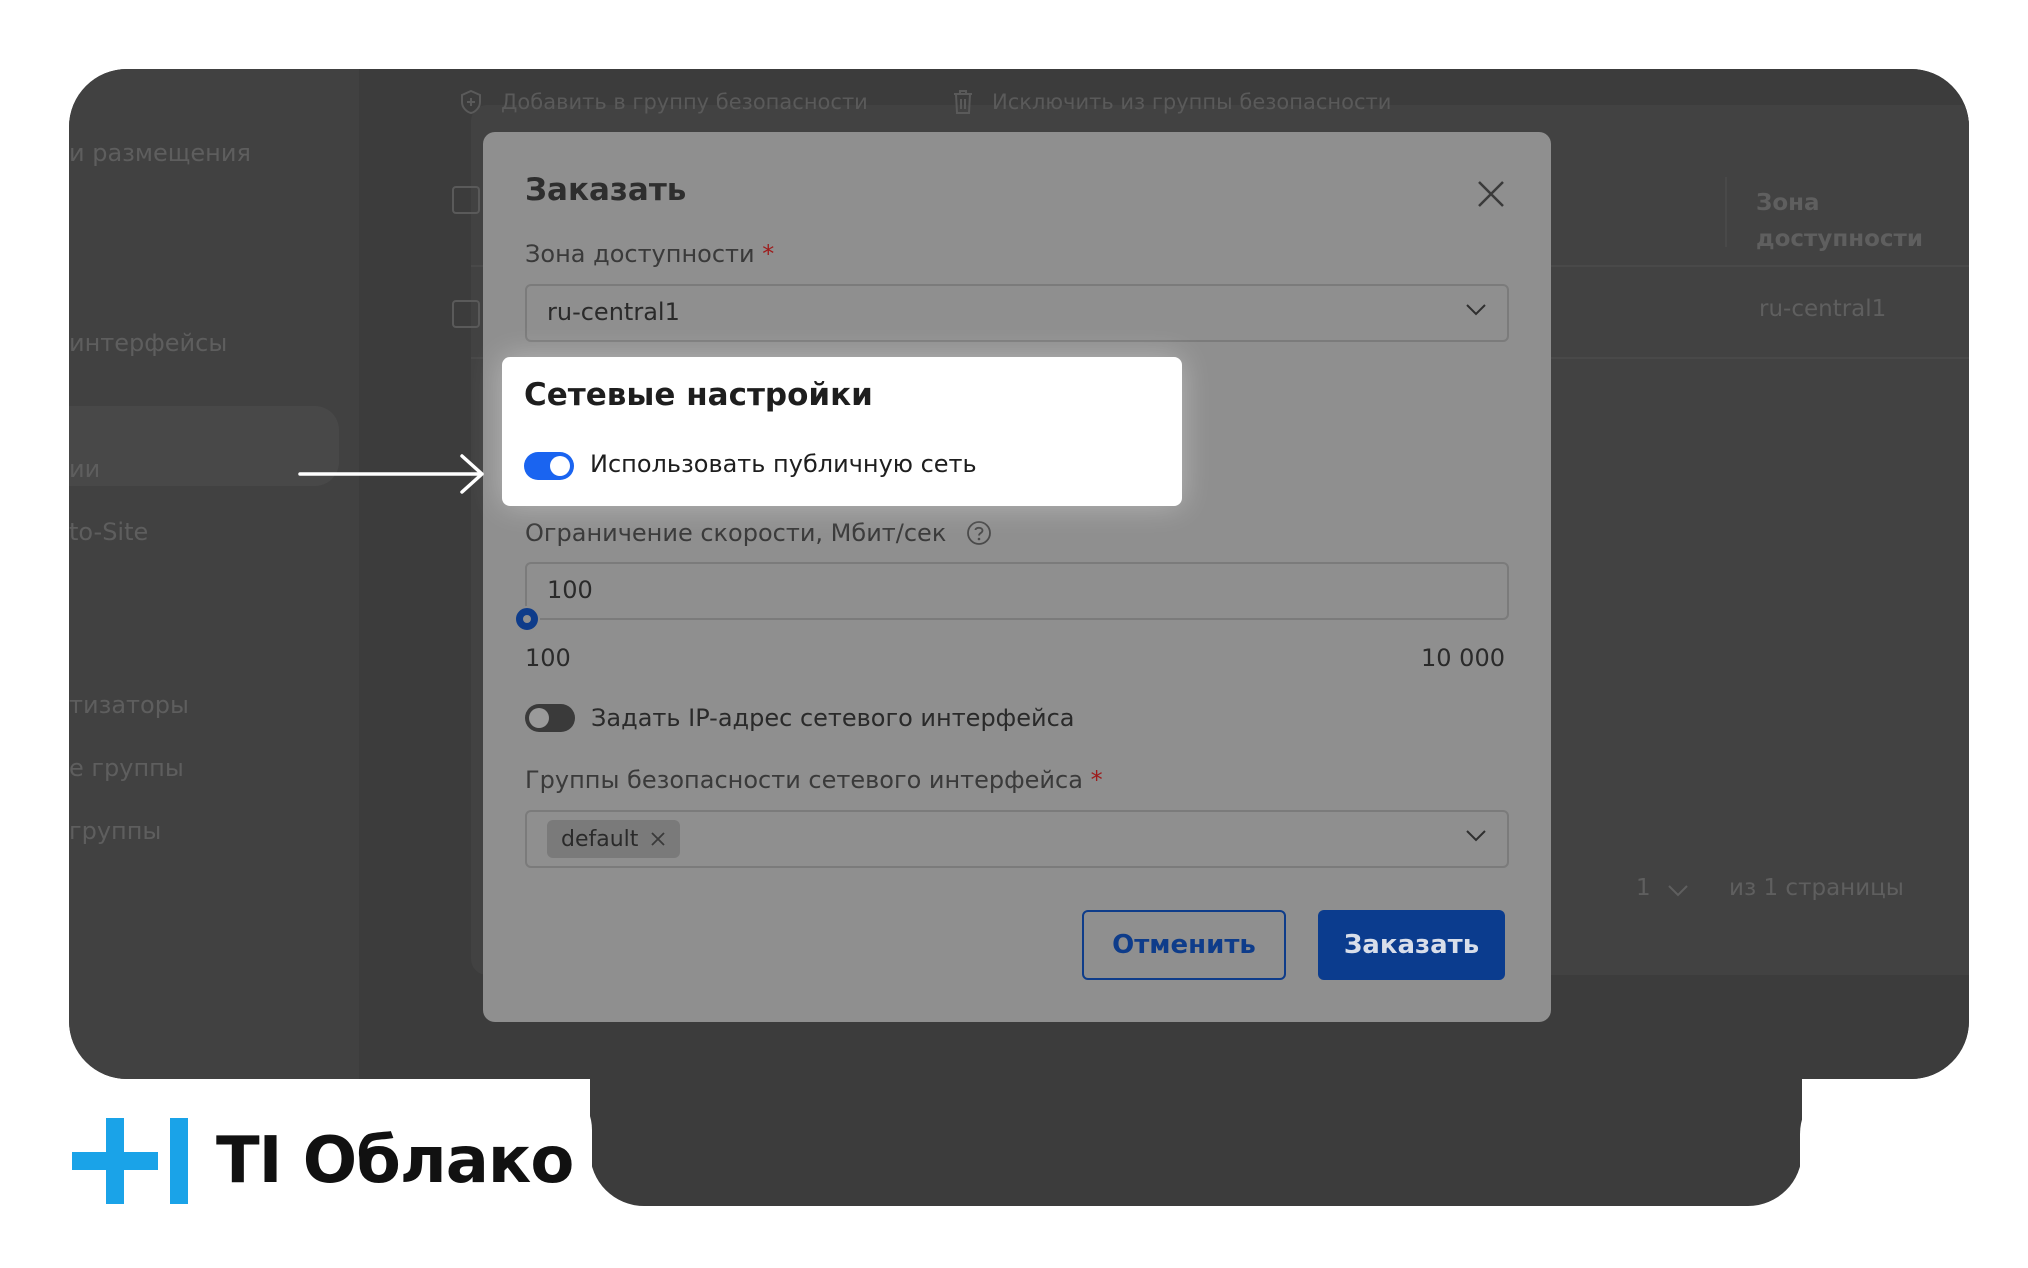 The height and width of the screenshot is (1268, 2028). I want to click on add-to-security-group-label: Добавить в группу безопасности, so click(684, 102).